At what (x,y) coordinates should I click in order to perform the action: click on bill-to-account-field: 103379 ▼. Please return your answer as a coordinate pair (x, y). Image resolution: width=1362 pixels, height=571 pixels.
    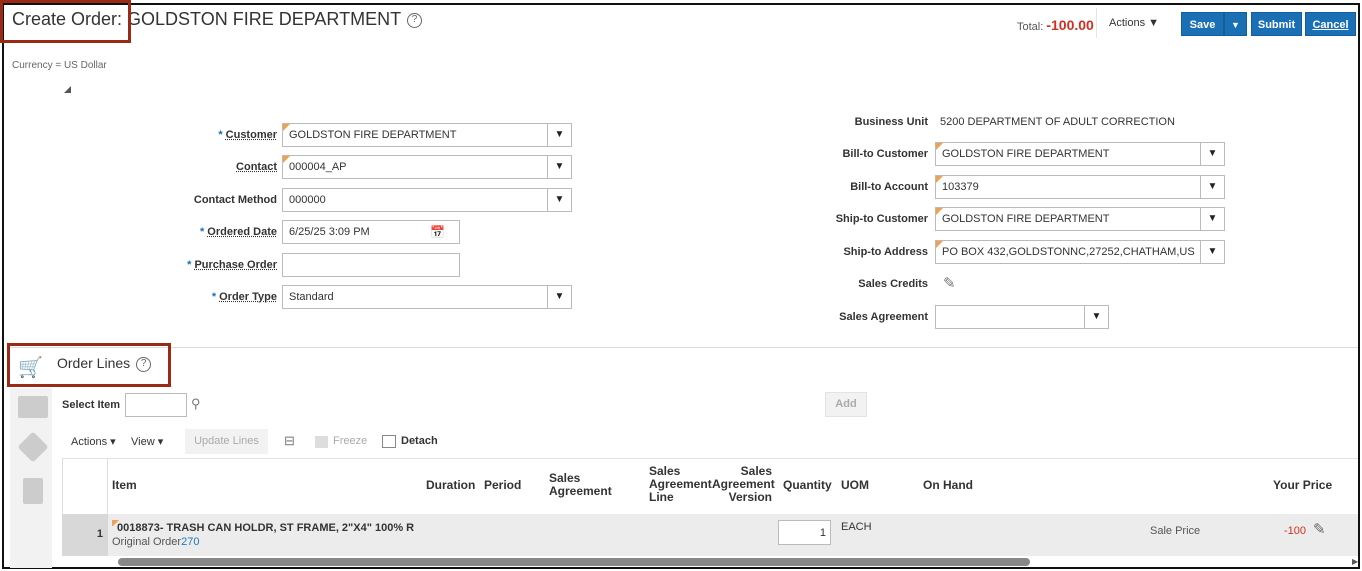
    Looking at the image, I should click on (1080, 187).